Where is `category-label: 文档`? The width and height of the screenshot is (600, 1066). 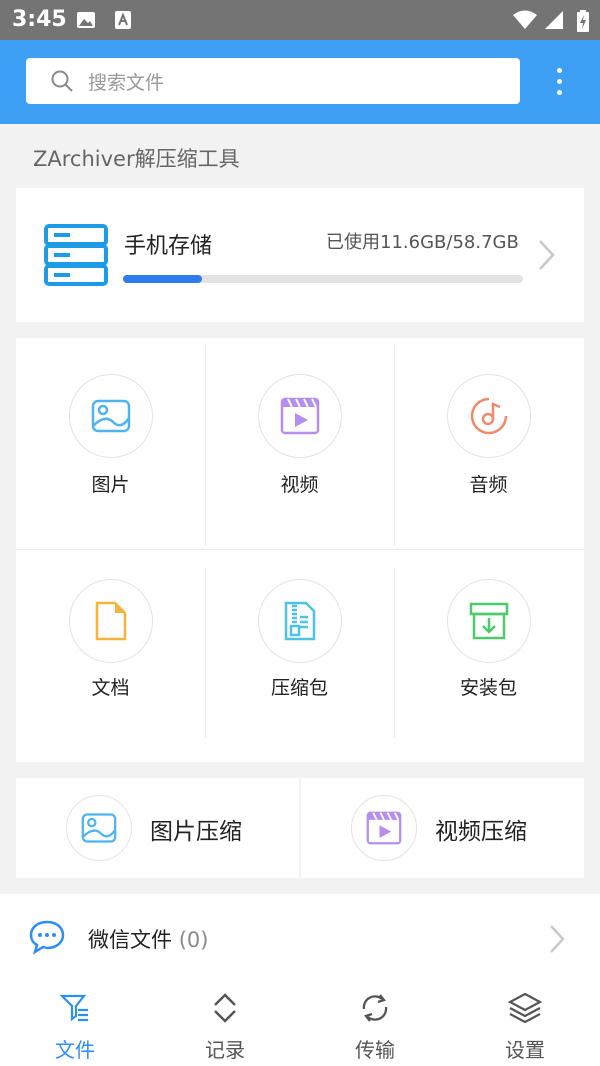 category-label: 文档 is located at coordinates (110, 688).